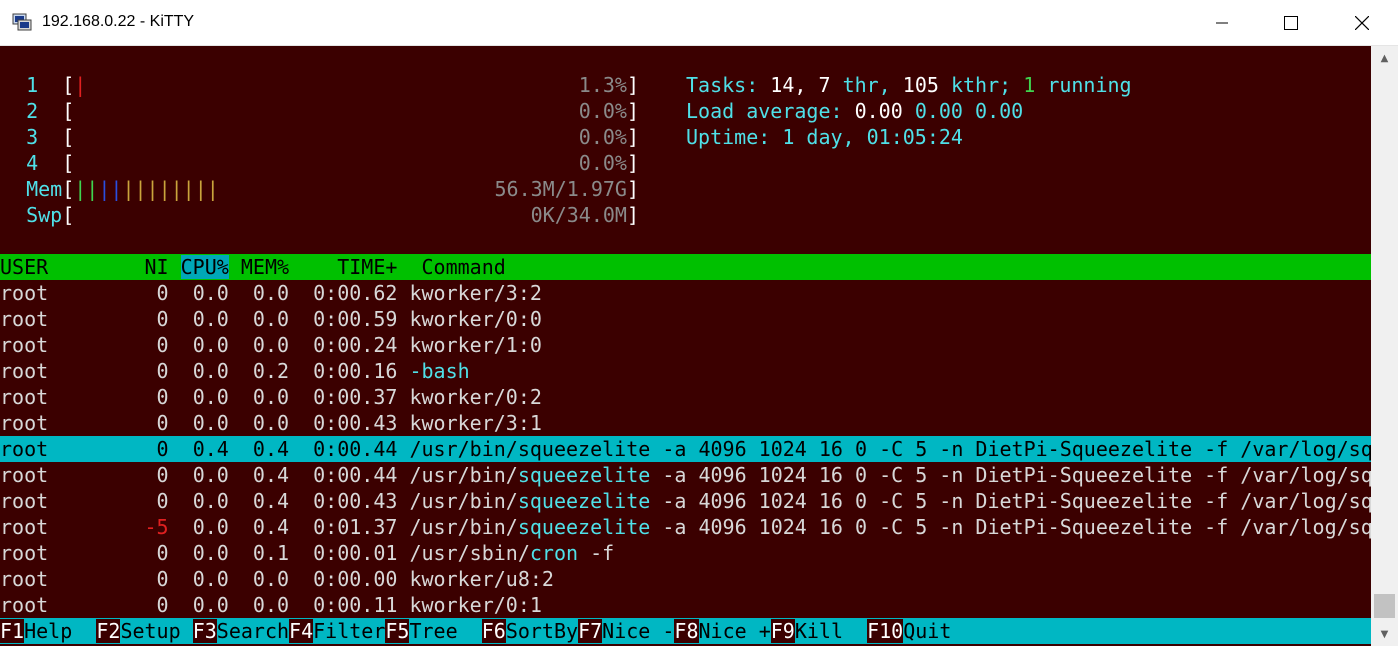 Image resolution: width=1398 pixels, height=646 pixels. Describe the element at coordinates (108, 631) in the screenshot. I see `fkey-f2: F2` at that location.